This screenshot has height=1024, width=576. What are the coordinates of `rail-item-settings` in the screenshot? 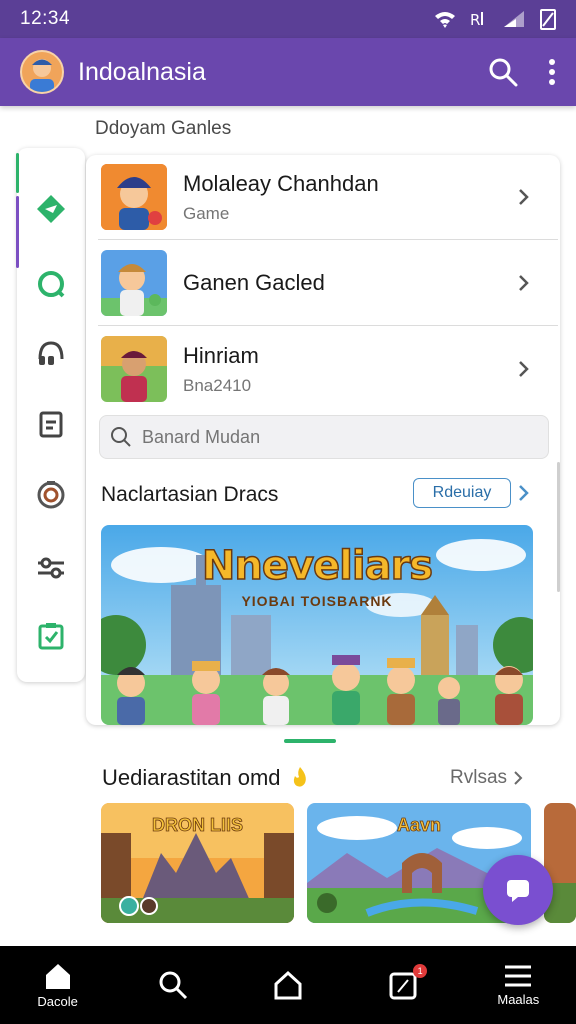 It's located at (51, 568).